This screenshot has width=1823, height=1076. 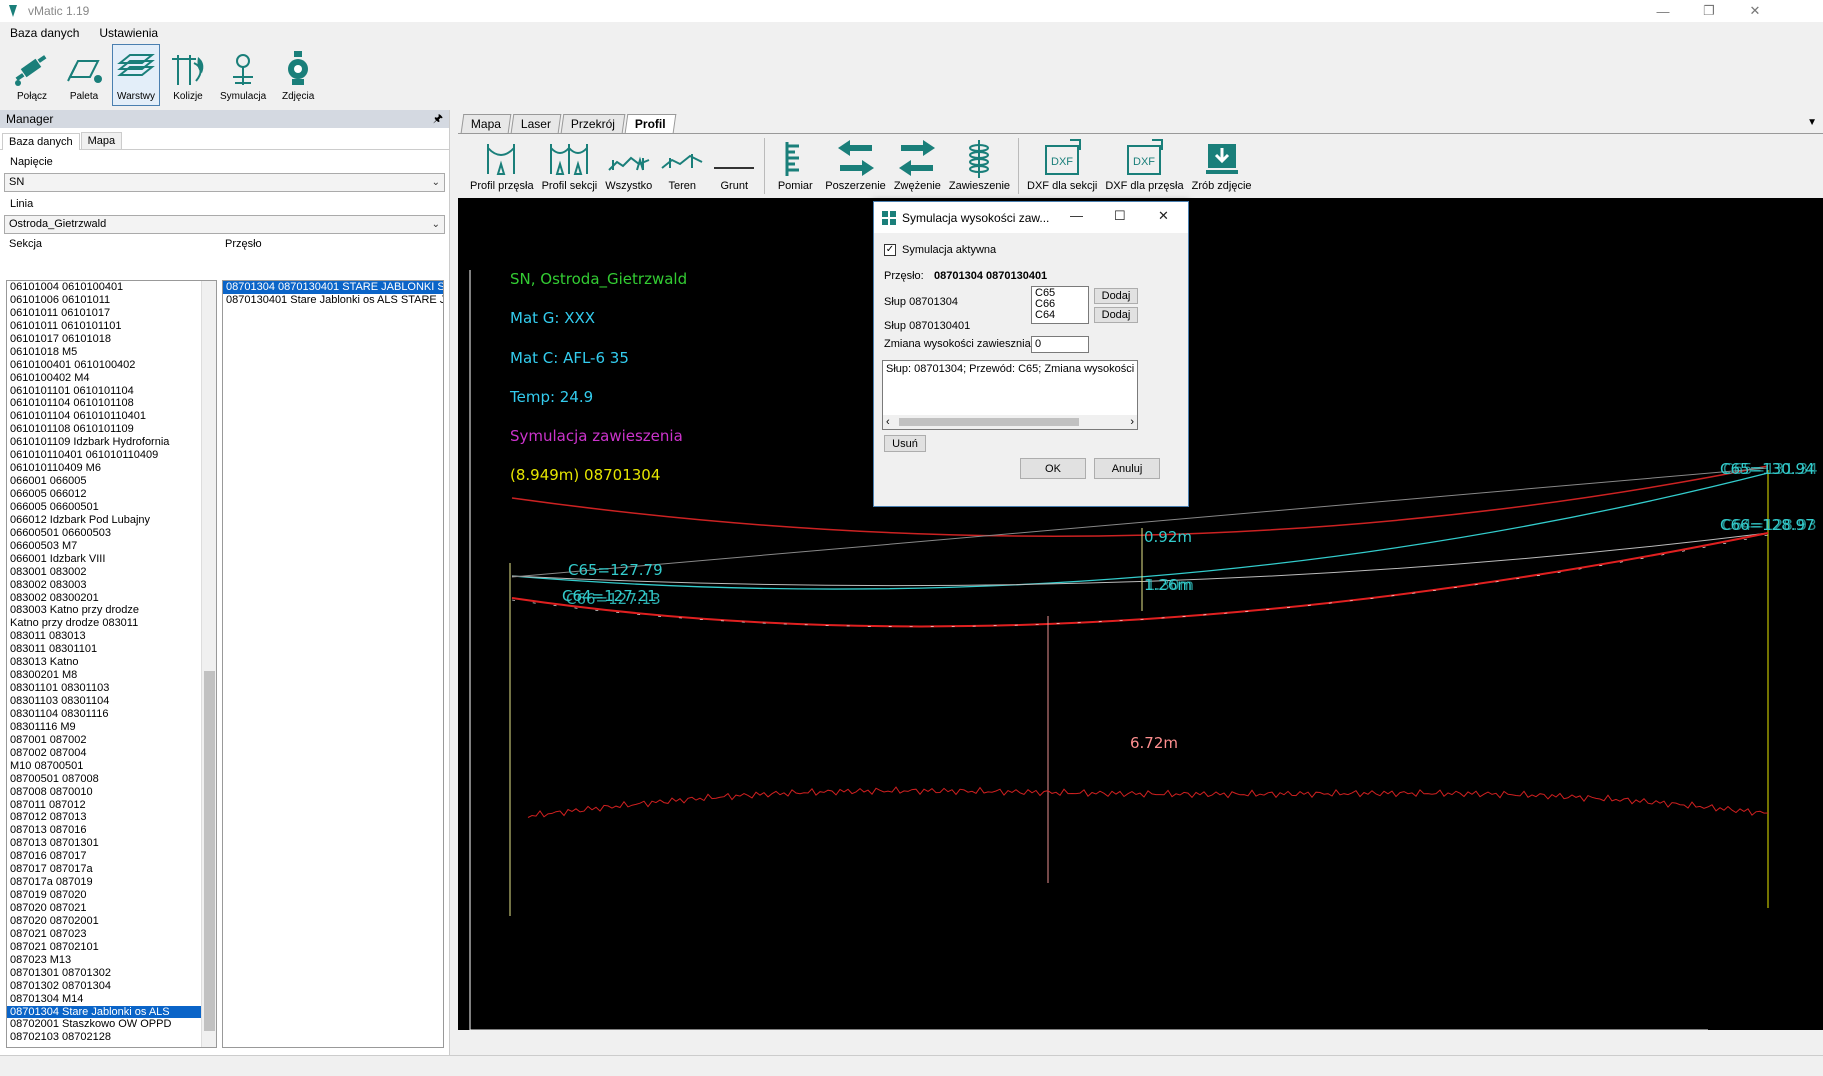 What do you see at coordinates (855, 163) in the screenshot?
I see `poszerzenie-button: Poszerzenie` at bounding box center [855, 163].